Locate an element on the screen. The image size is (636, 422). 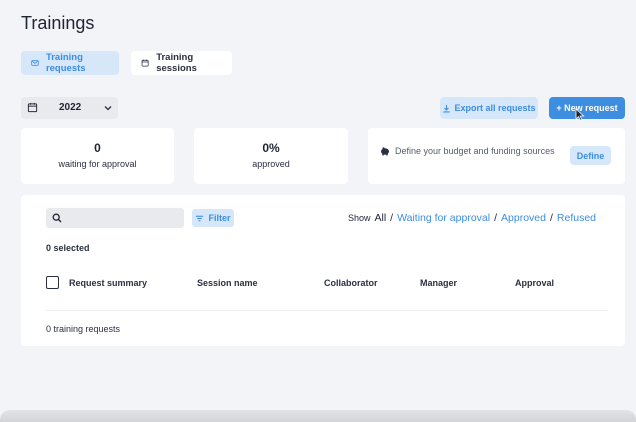
define-budget-button: Define is located at coordinates (590, 155).